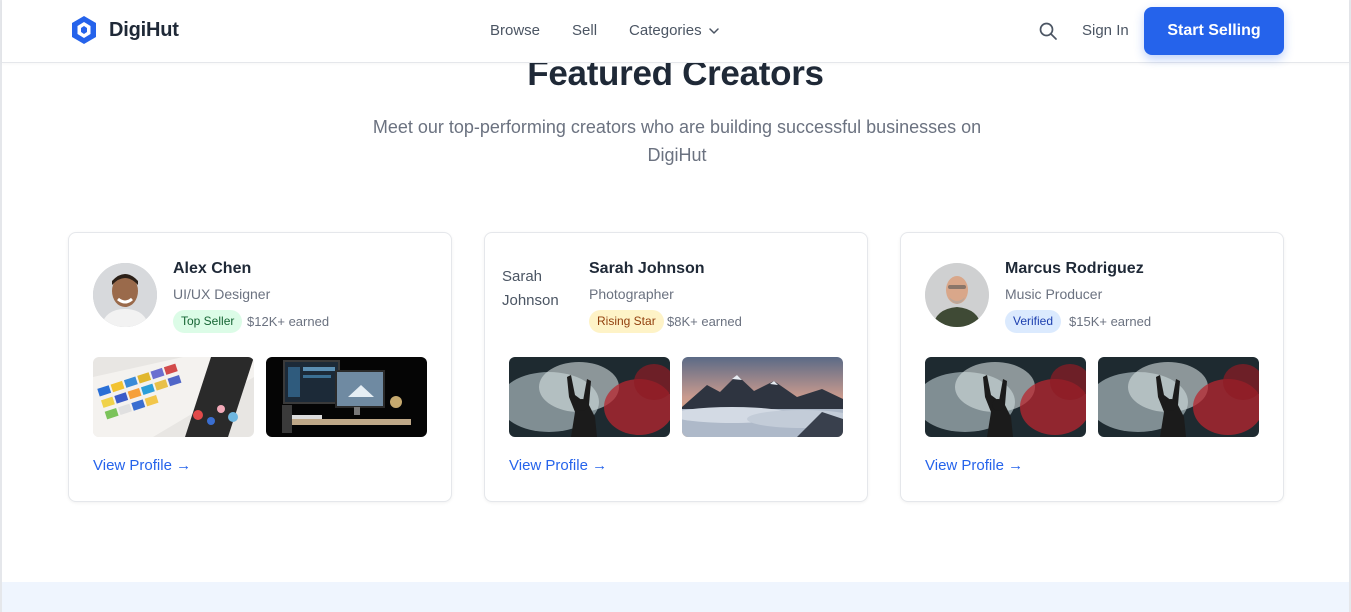  I want to click on earnings-text: $8K+ earned, so click(704, 321).